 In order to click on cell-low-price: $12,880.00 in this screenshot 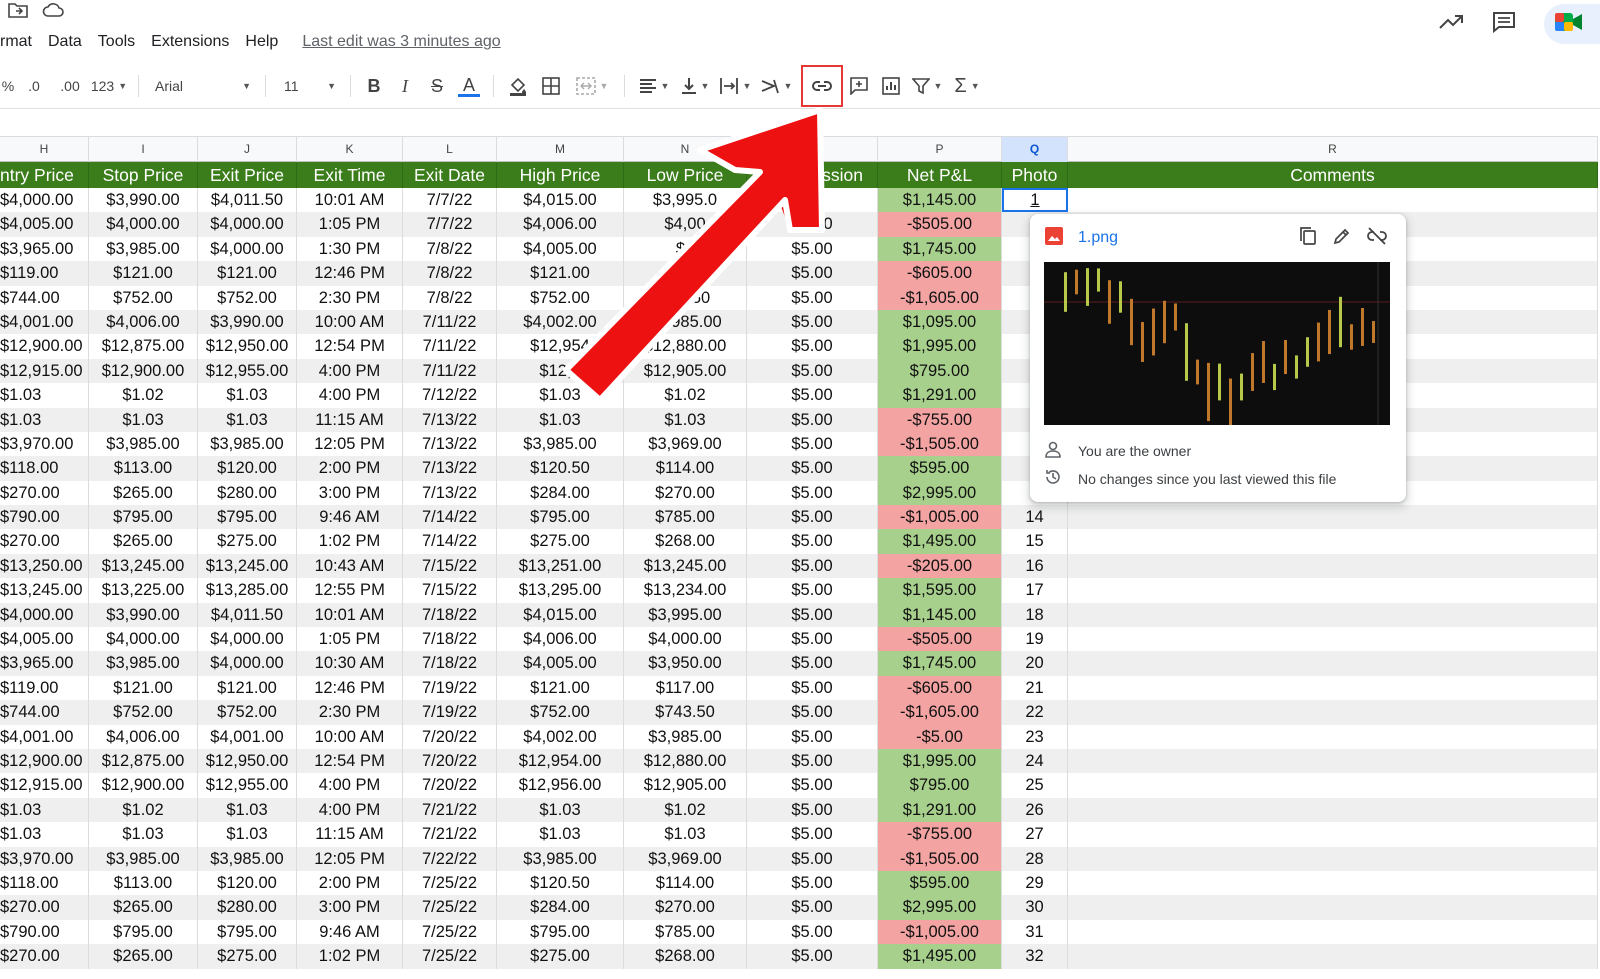, I will do `click(685, 346)`.